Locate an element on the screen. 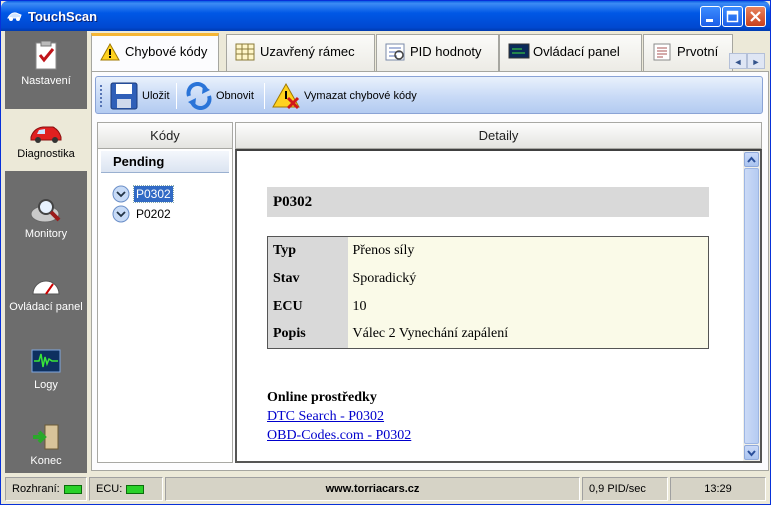 This screenshot has height=505, width=771. sidebar-item-logy: Logy is located at coordinates (46, 378).